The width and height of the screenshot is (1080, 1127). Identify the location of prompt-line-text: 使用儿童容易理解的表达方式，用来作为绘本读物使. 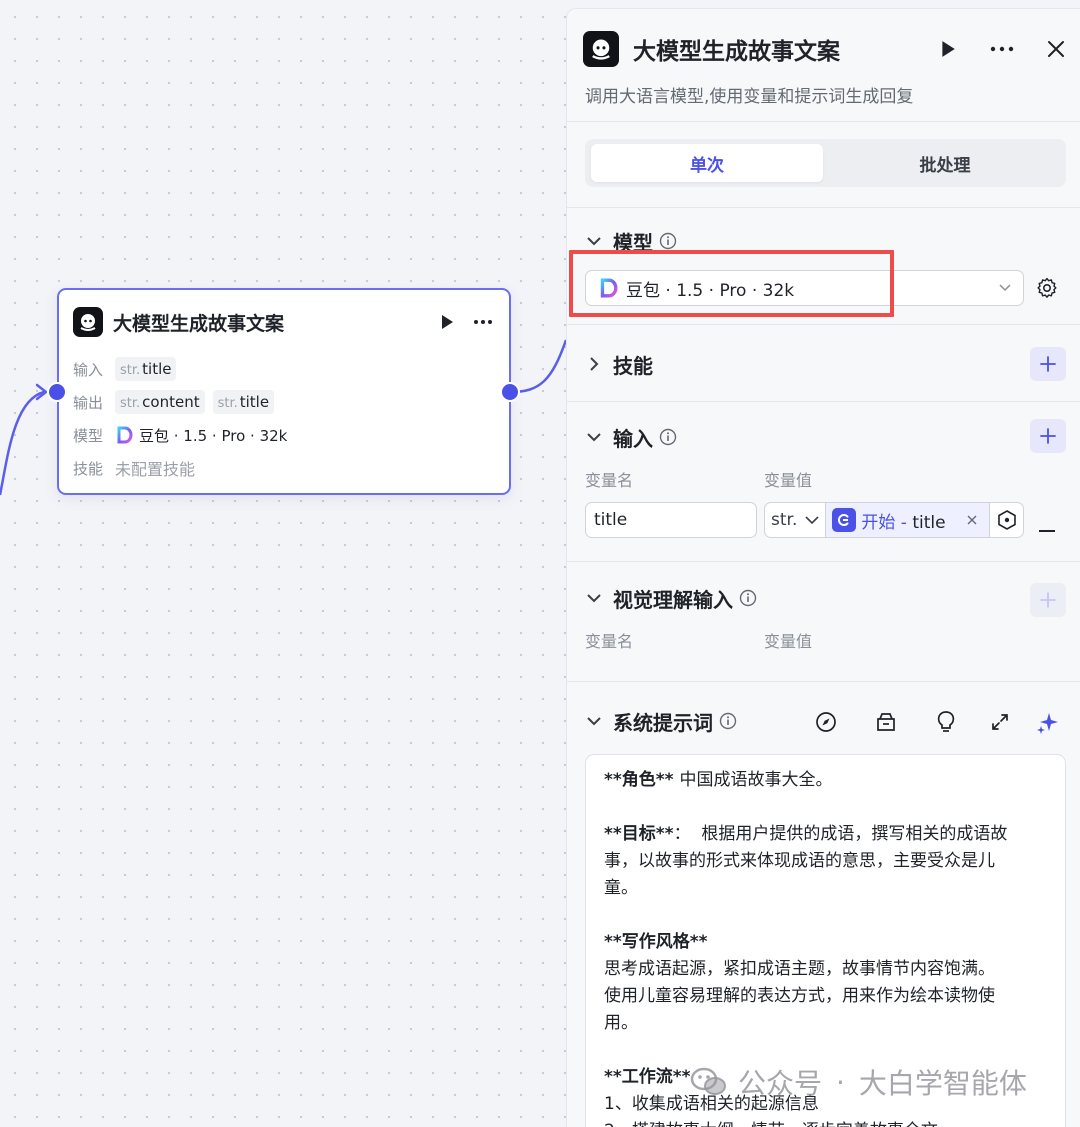
(799, 996).